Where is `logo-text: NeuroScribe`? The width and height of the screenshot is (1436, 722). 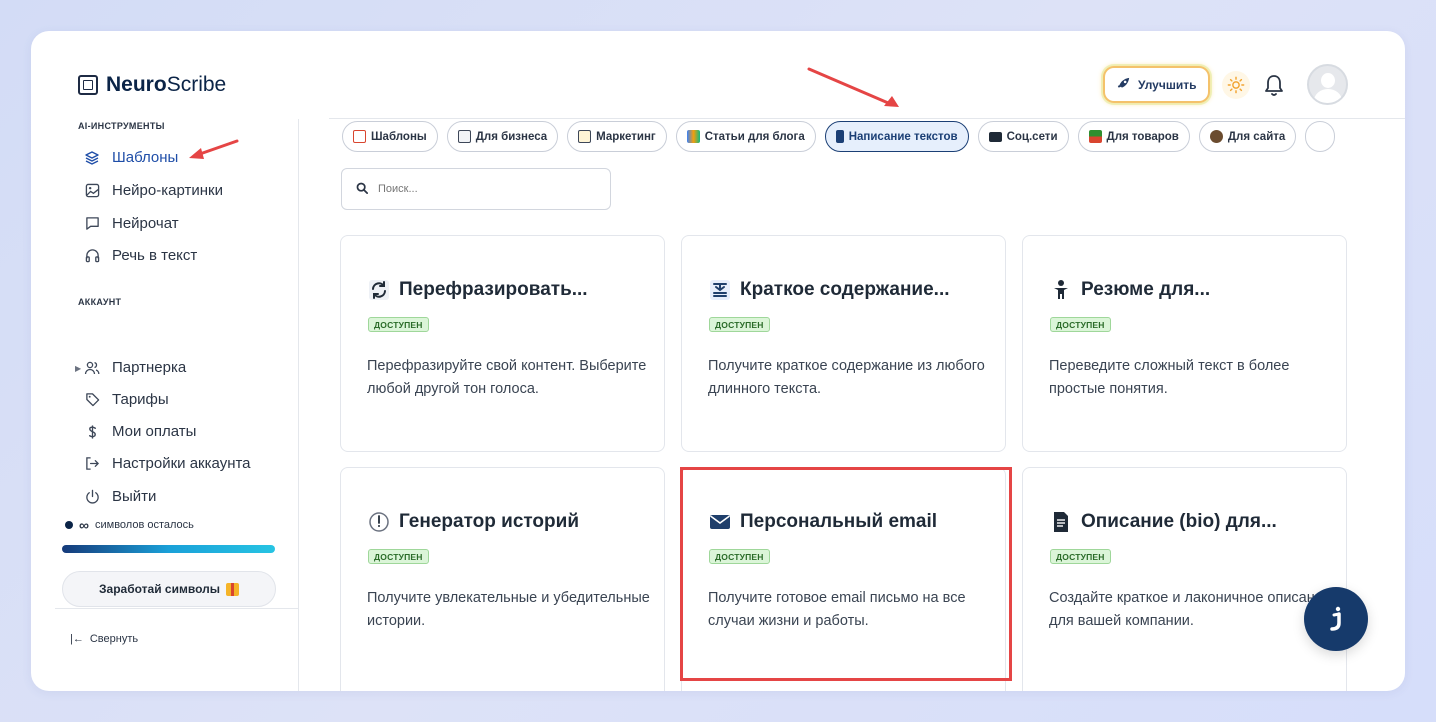
logo-text: NeuroScribe is located at coordinates (166, 85).